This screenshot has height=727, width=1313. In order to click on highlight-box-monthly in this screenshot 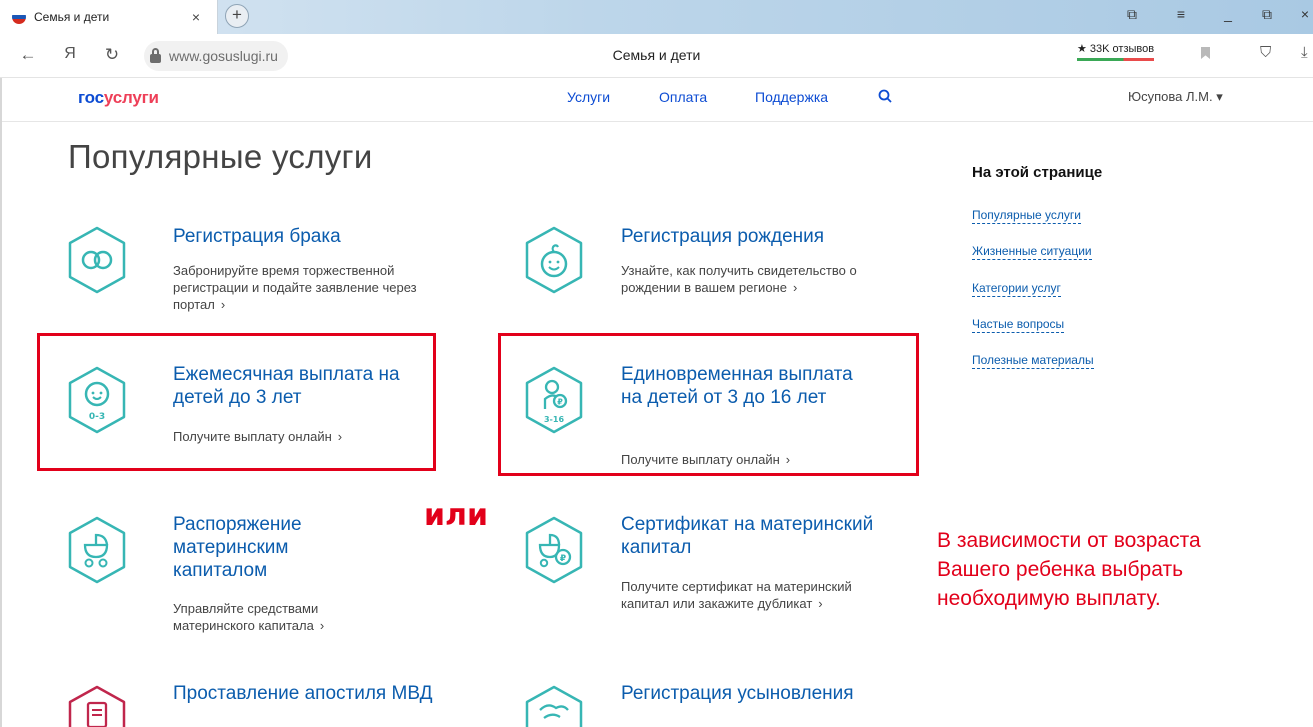, I will do `click(236, 402)`.